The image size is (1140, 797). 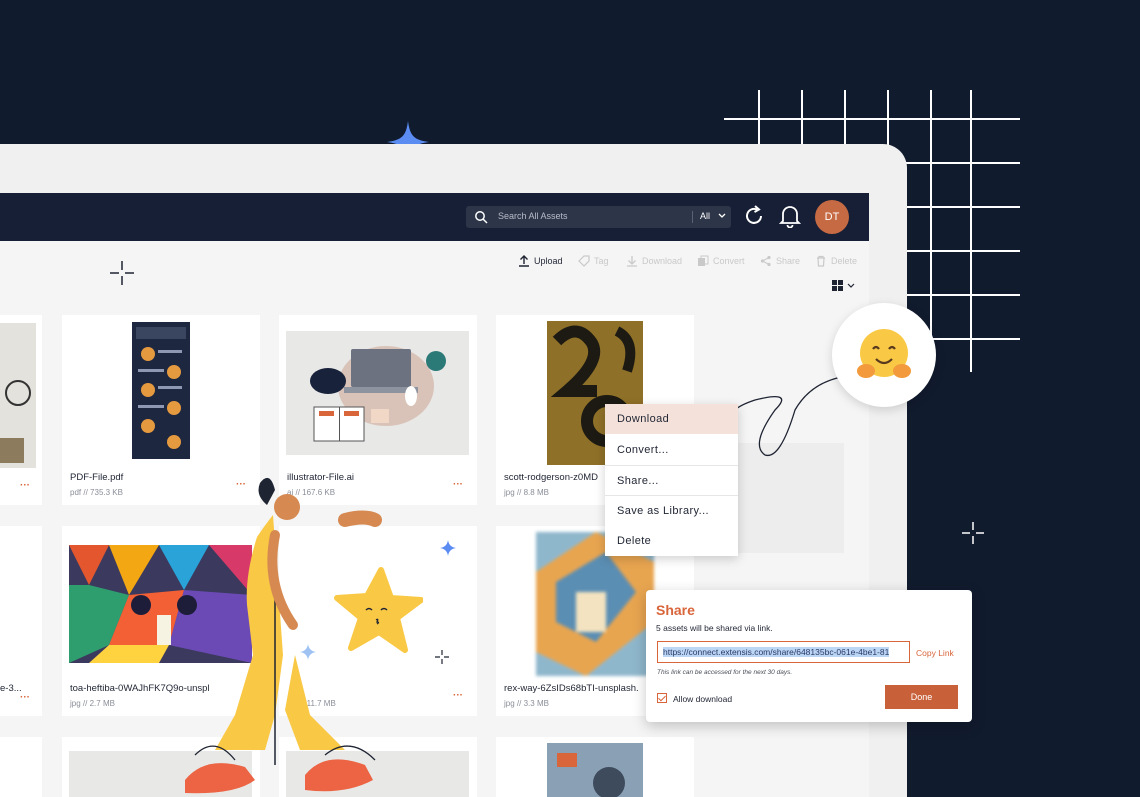 I want to click on menu-item-delete: Delete, so click(x=671, y=541).